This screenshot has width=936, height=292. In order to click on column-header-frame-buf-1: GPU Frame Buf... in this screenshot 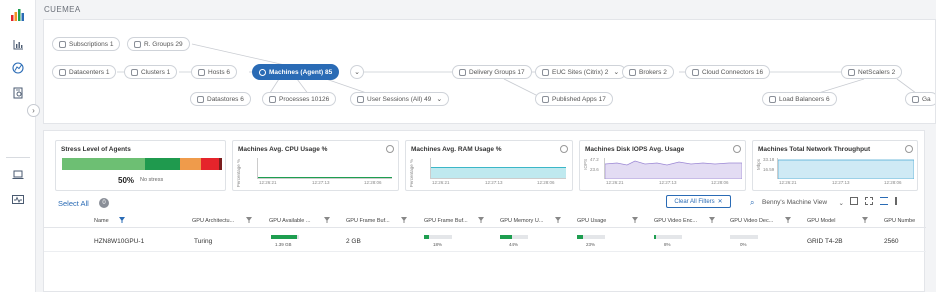, I will do `click(368, 221)`.